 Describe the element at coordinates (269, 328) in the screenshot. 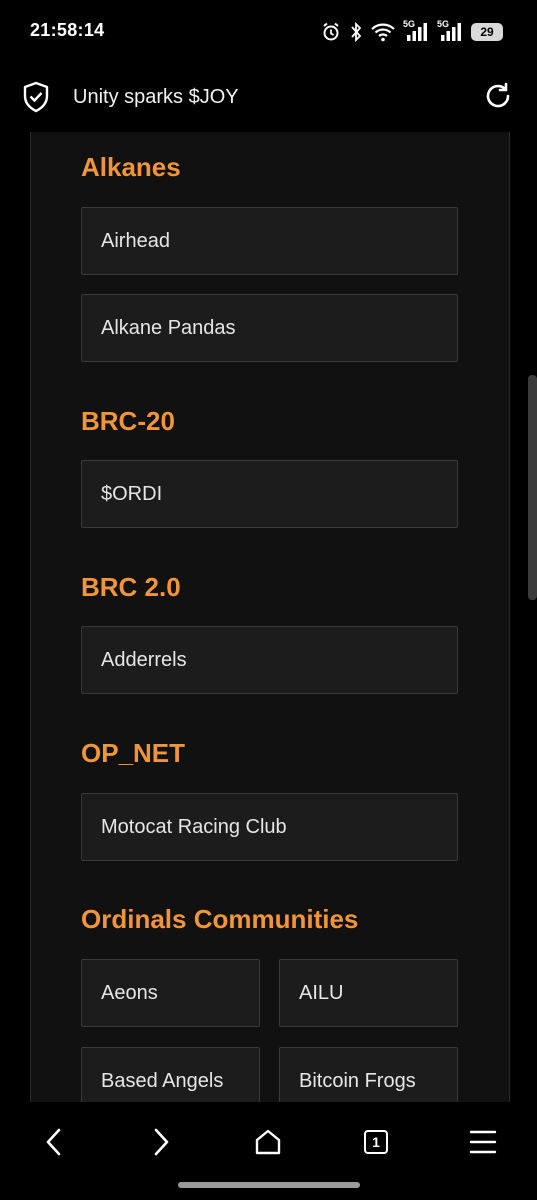

I see `list-item: Alkane Pandas` at that location.